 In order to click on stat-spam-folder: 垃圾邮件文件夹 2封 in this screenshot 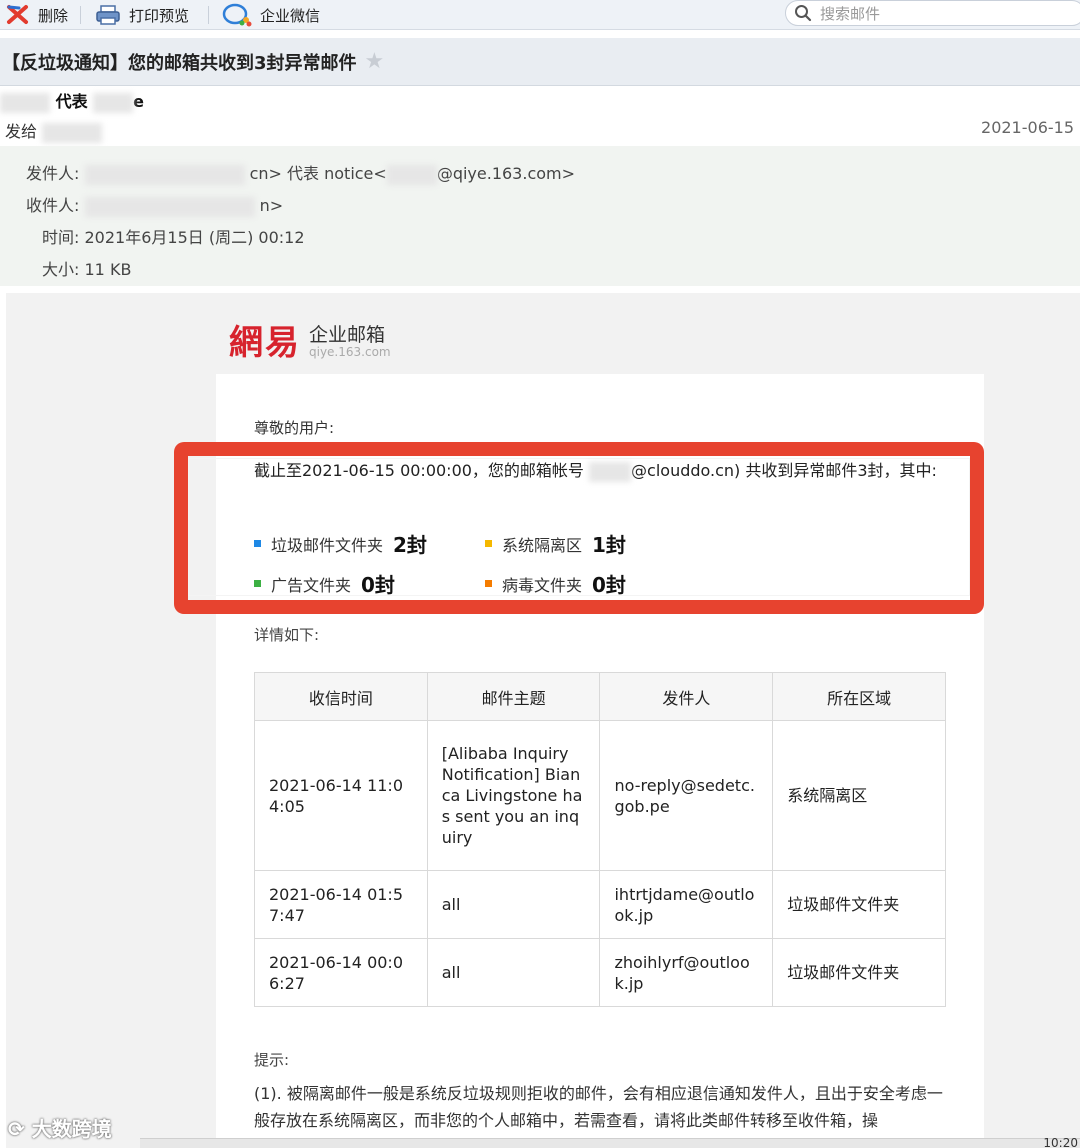, I will do `click(340, 543)`.